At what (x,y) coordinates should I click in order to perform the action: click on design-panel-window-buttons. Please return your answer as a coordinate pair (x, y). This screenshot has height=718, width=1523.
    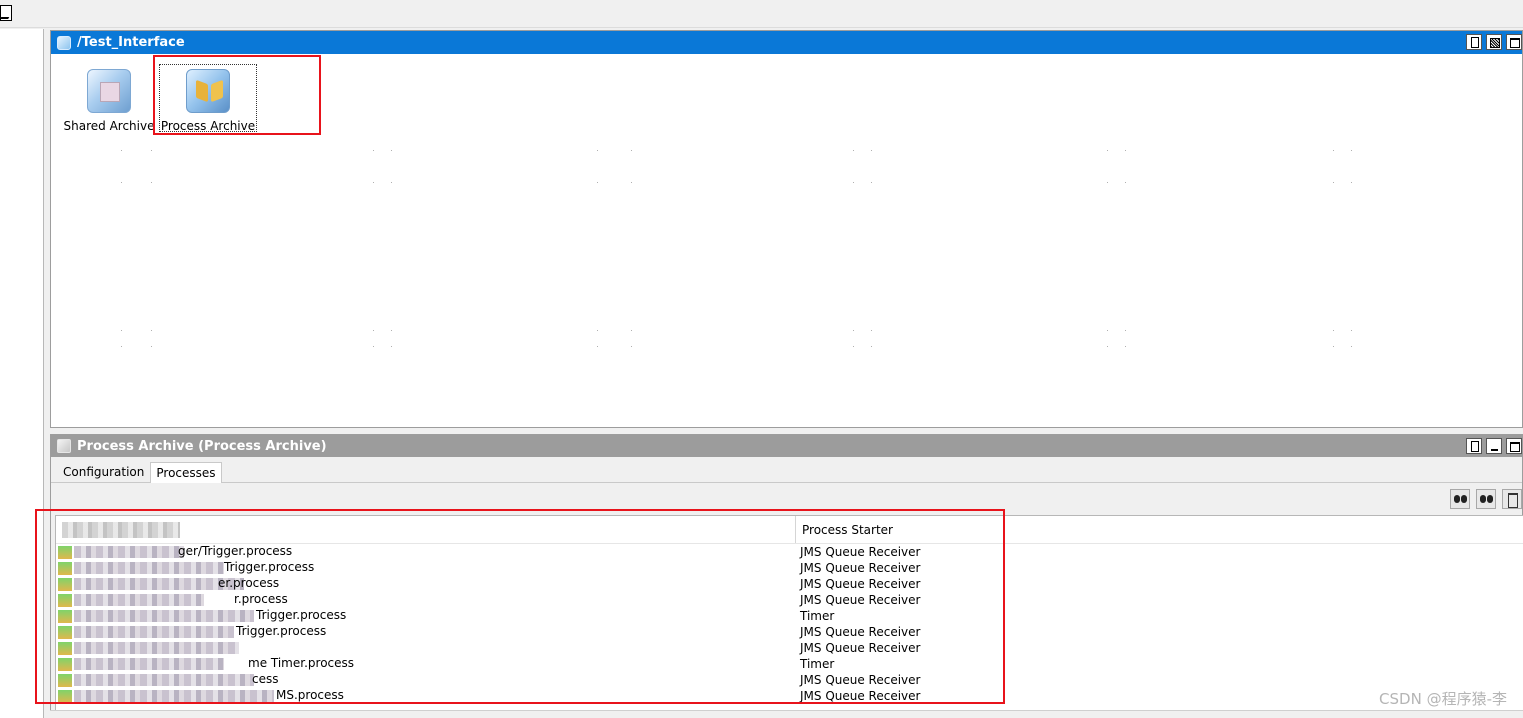
    Looking at the image, I should click on (1494, 42).